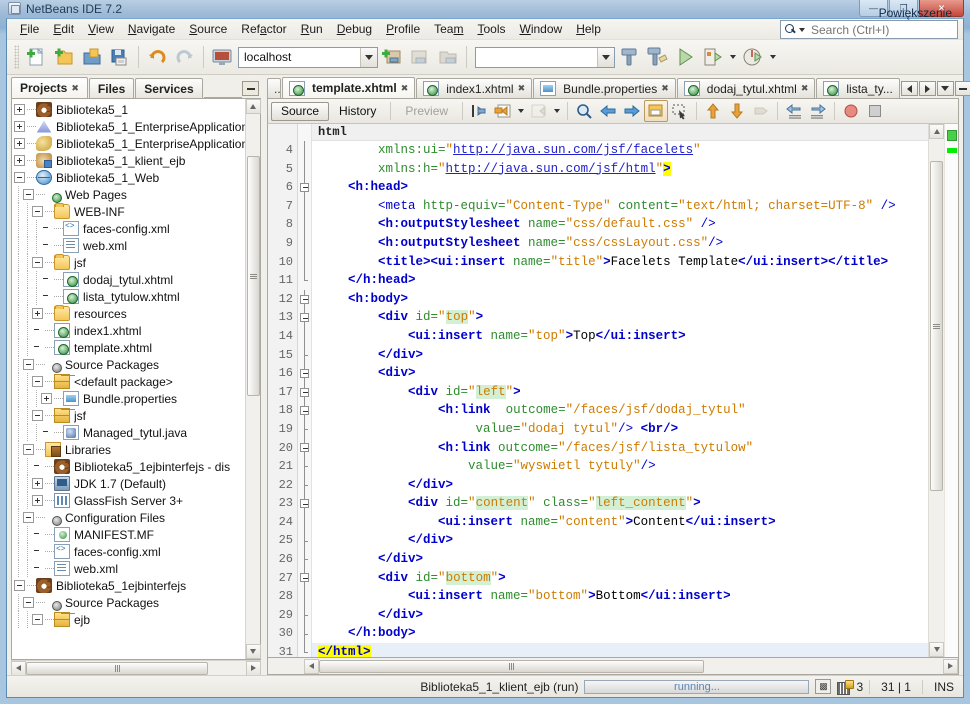 The width and height of the screenshot is (970, 704). What do you see at coordinates (129, 517) in the screenshot?
I see `tree-node: Configuration Files` at bounding box center [129, 517].